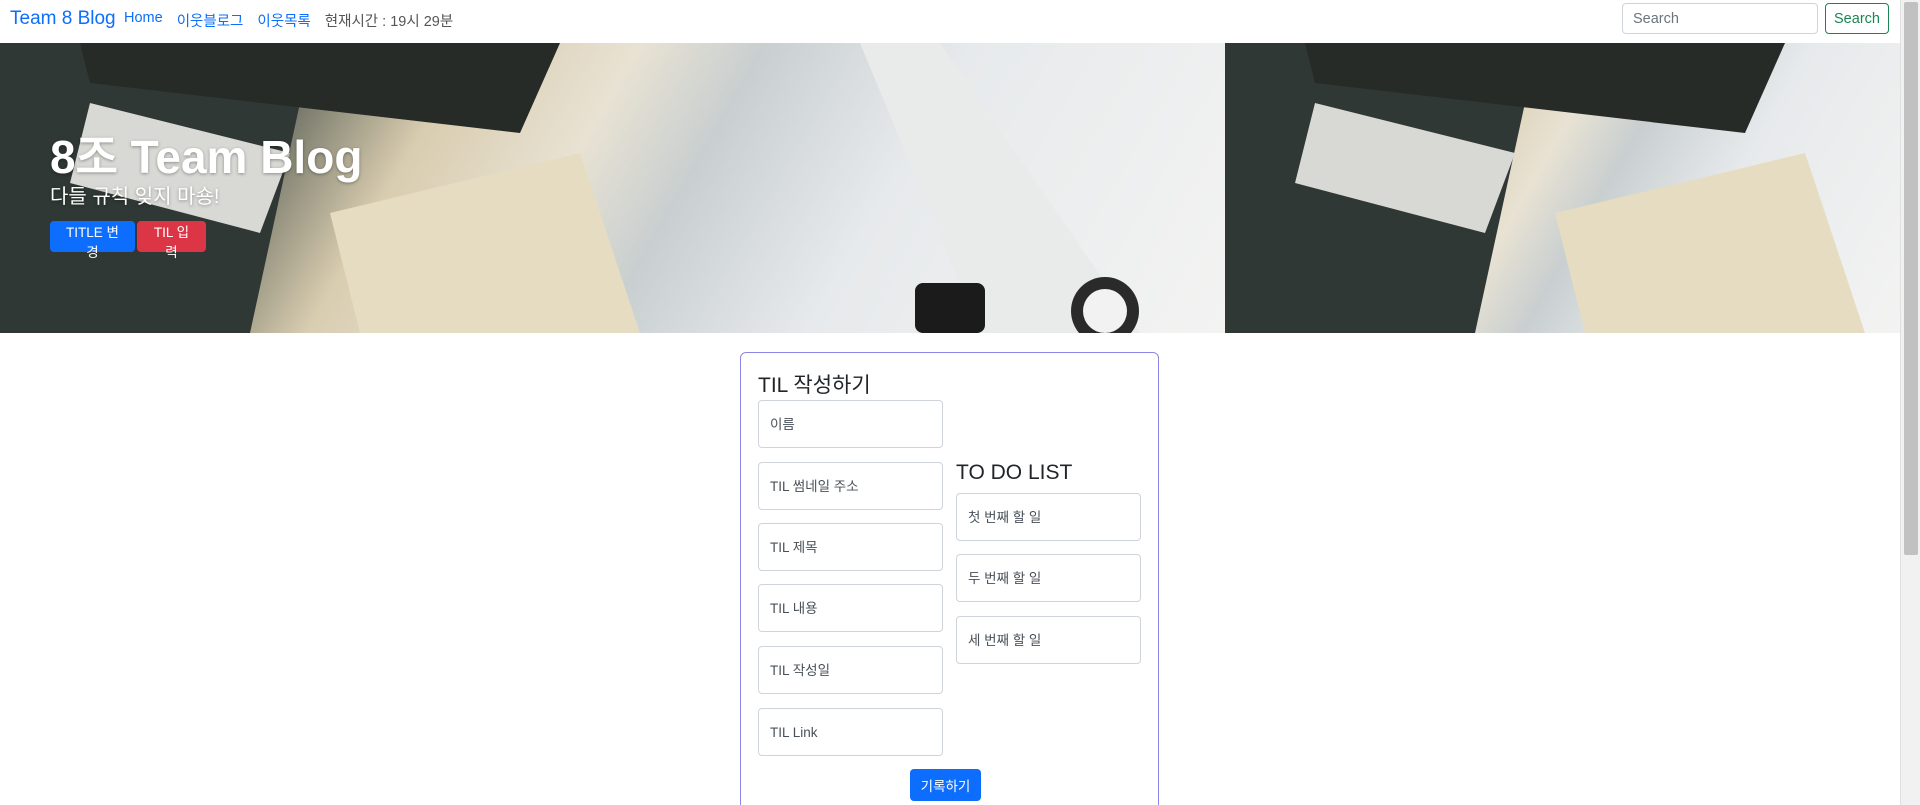 The width and height of the screenshot is (1920, 805). I want to click on til-thumbnail-field, so click(850, 486).